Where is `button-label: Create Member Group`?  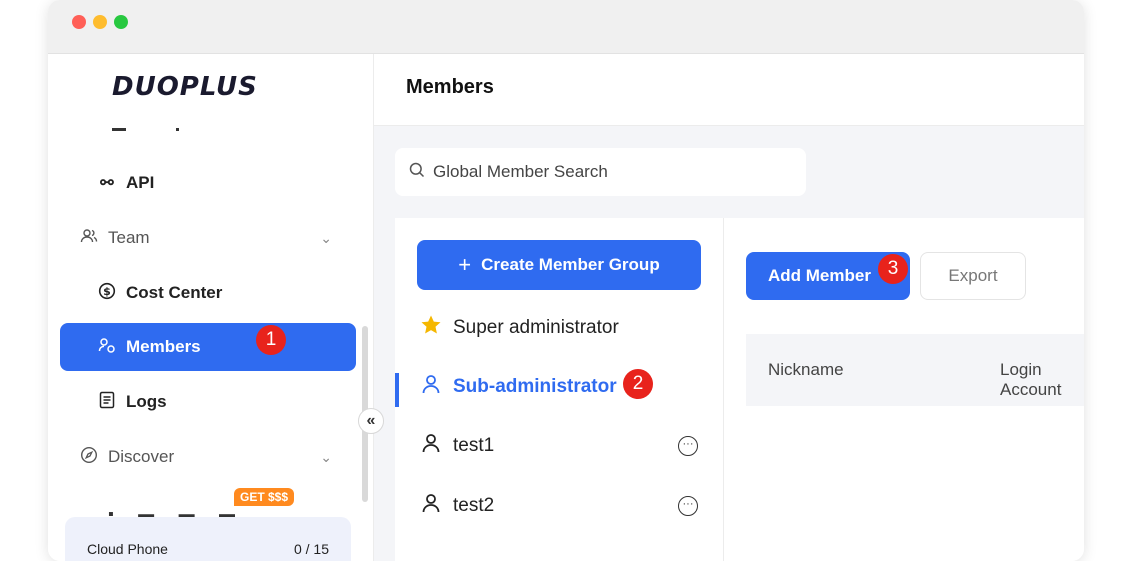 button-label: Create Member Group is located at coordinates (570, 264).